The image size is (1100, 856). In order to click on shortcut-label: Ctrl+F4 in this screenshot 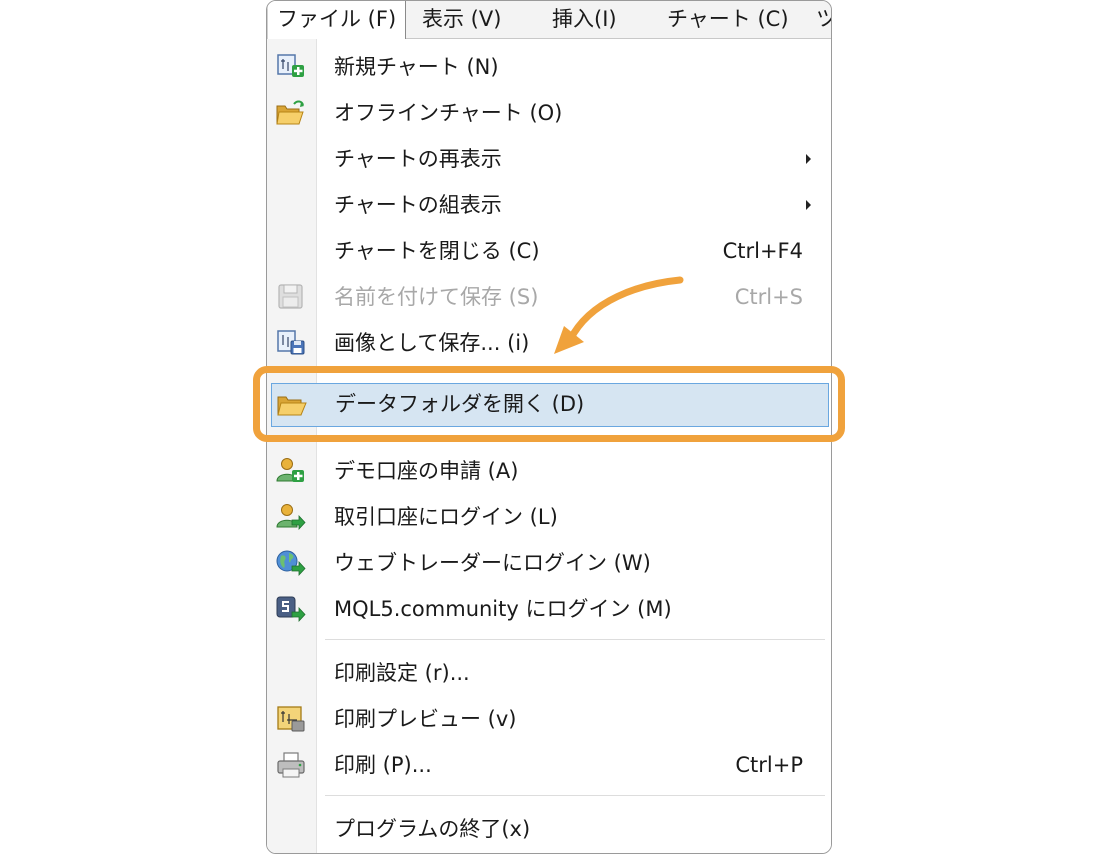, I will do `click(762, 251)`.